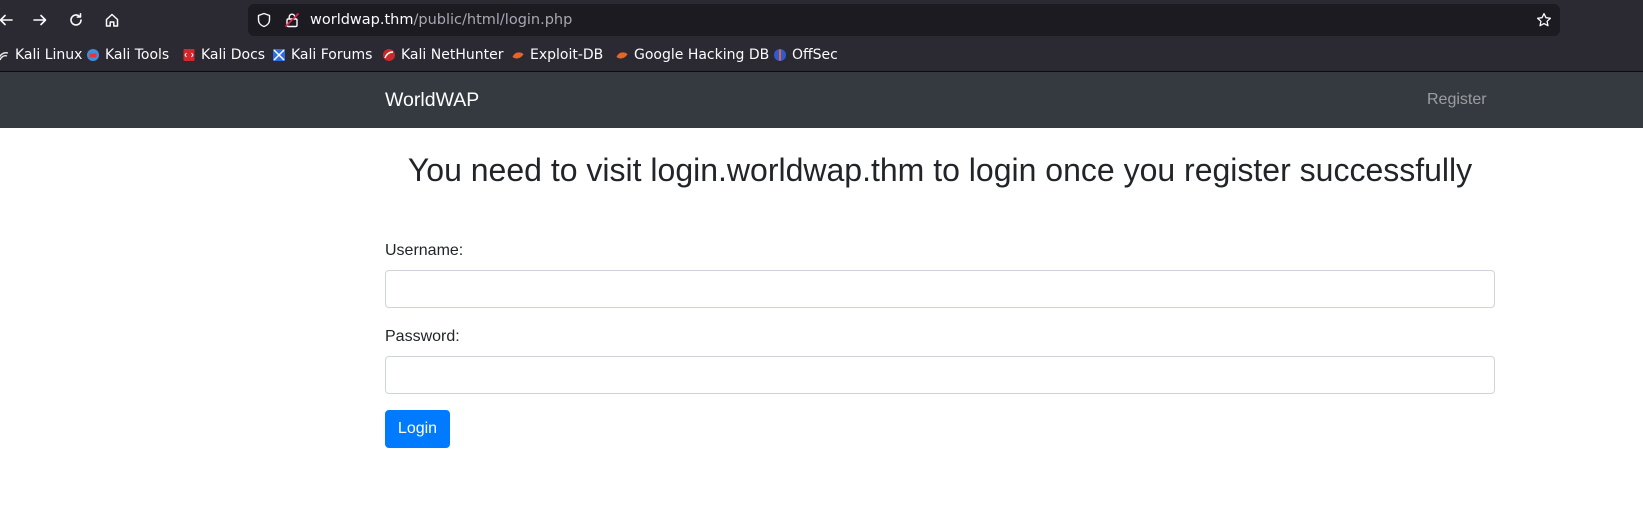  What do you see at coordinates (422, 336) in the screenshot?
I see `password-label: Password:` at bounding box center [422, 336].